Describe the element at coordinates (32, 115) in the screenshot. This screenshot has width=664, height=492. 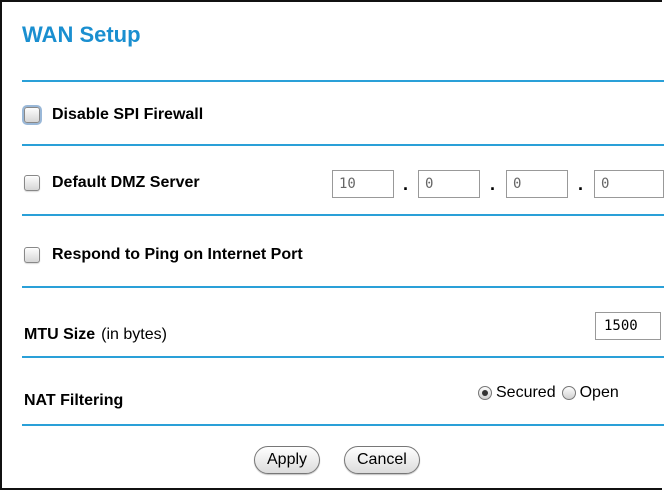
I see `disable-spi-checkbox` at that location.